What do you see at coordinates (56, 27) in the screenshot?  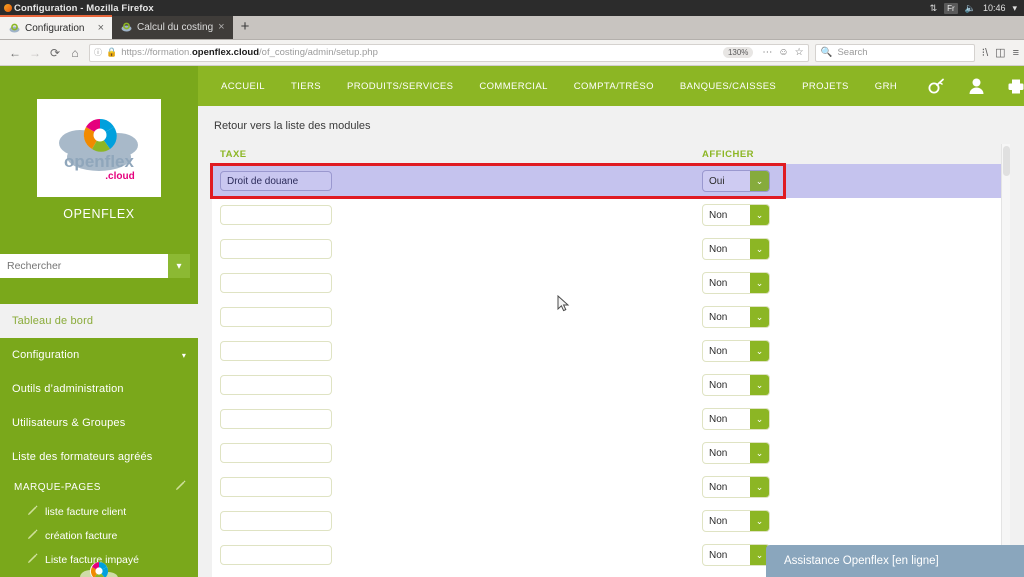 I see `tab-configuration: Configuration ×` at bounding box center [56, 27].